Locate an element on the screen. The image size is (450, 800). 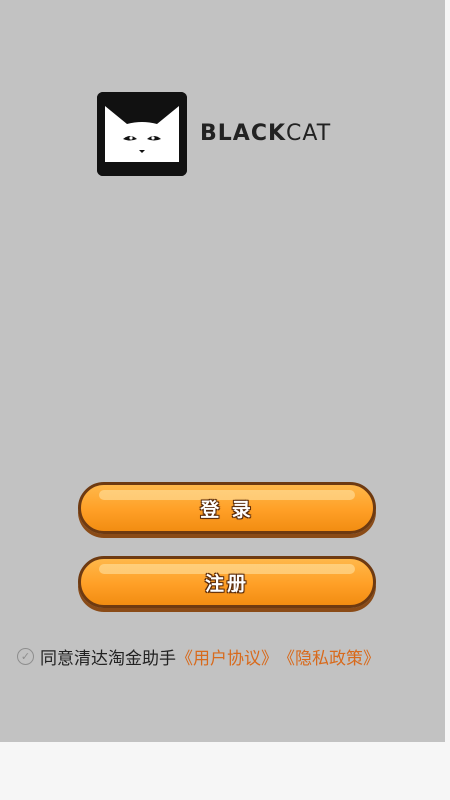
brand-name-black: BLACK is located at coordinates (243, 133).